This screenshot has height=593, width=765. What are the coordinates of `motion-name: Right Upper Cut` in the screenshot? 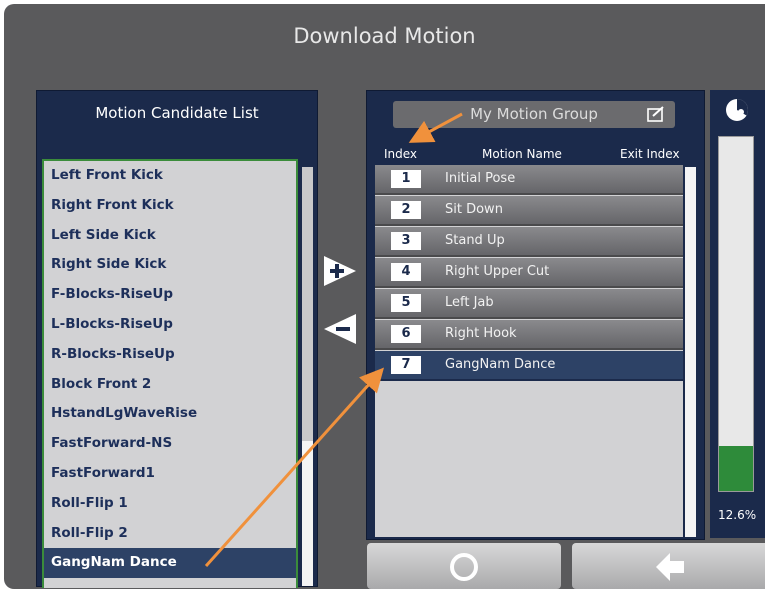 It's located at (497, 271).